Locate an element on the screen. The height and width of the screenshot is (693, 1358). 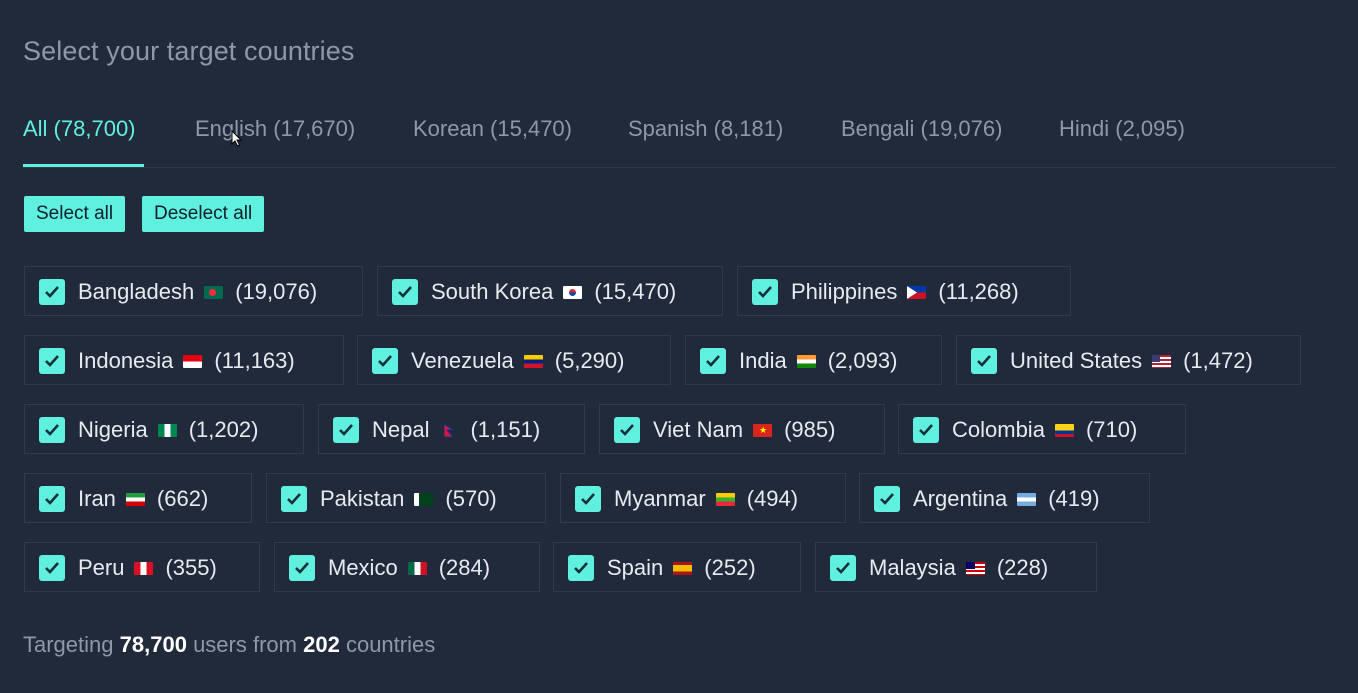
country-chip-indonesia: Indonesia (11,163) is located at coordinates (184, 360).